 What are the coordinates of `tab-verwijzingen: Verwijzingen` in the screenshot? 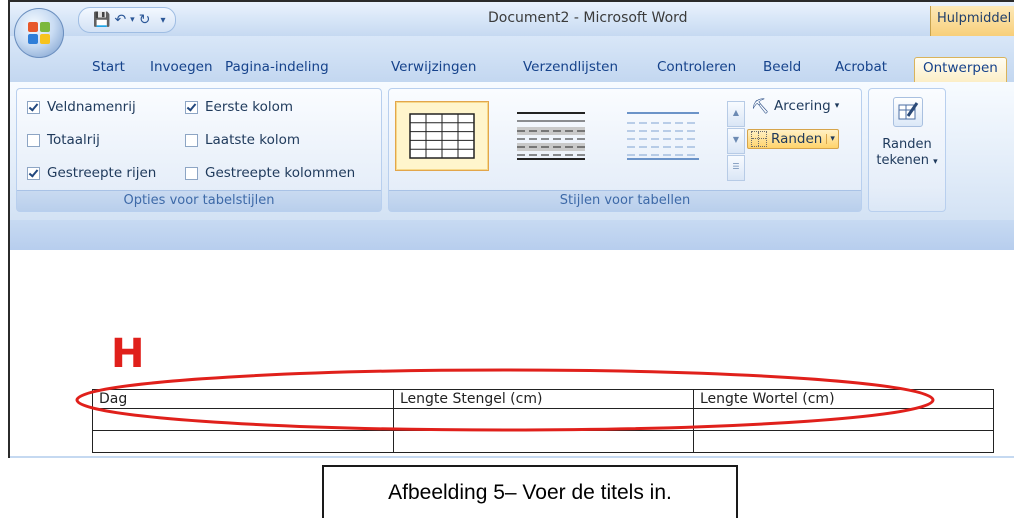 It's located at (433, 67).